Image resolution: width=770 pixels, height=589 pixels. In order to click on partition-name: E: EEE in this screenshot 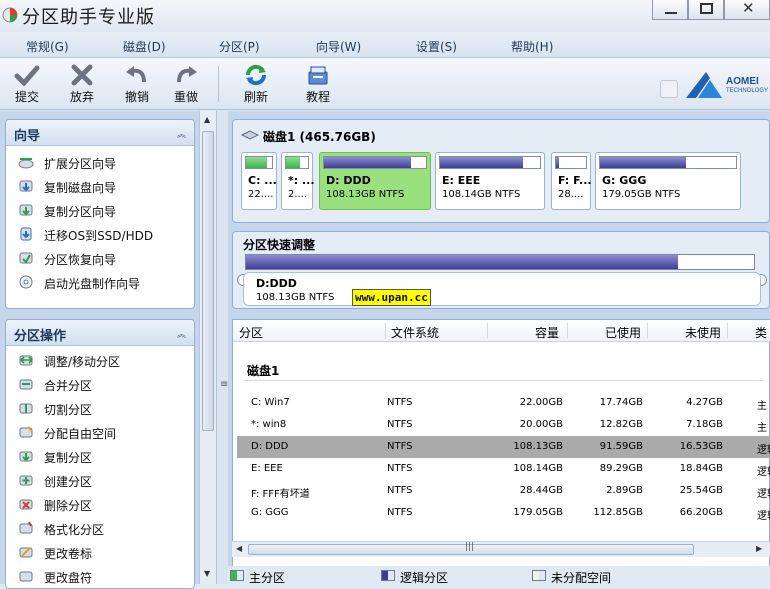, I will do `click(461, 180)`.